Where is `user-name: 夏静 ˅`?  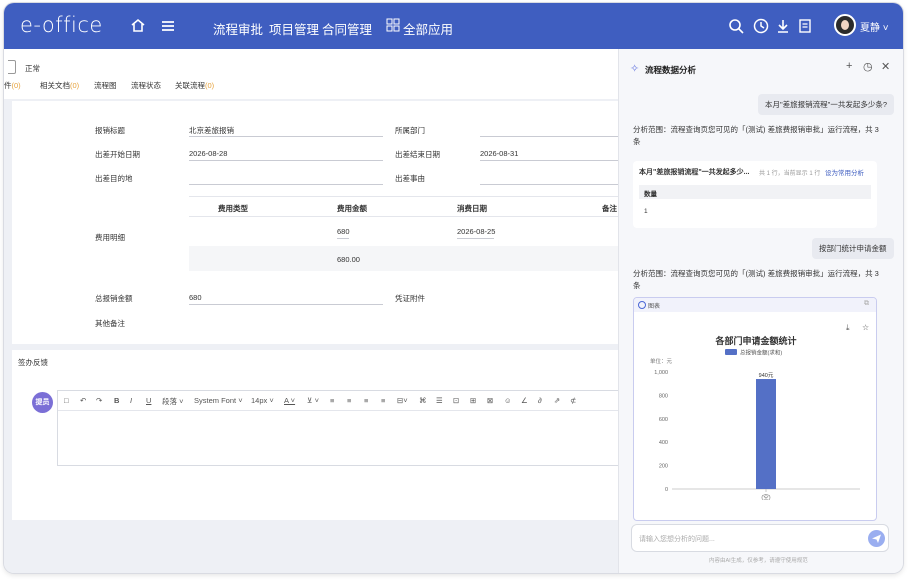 user-name: 夏静 ˅ is located at coordinates (874, 26).